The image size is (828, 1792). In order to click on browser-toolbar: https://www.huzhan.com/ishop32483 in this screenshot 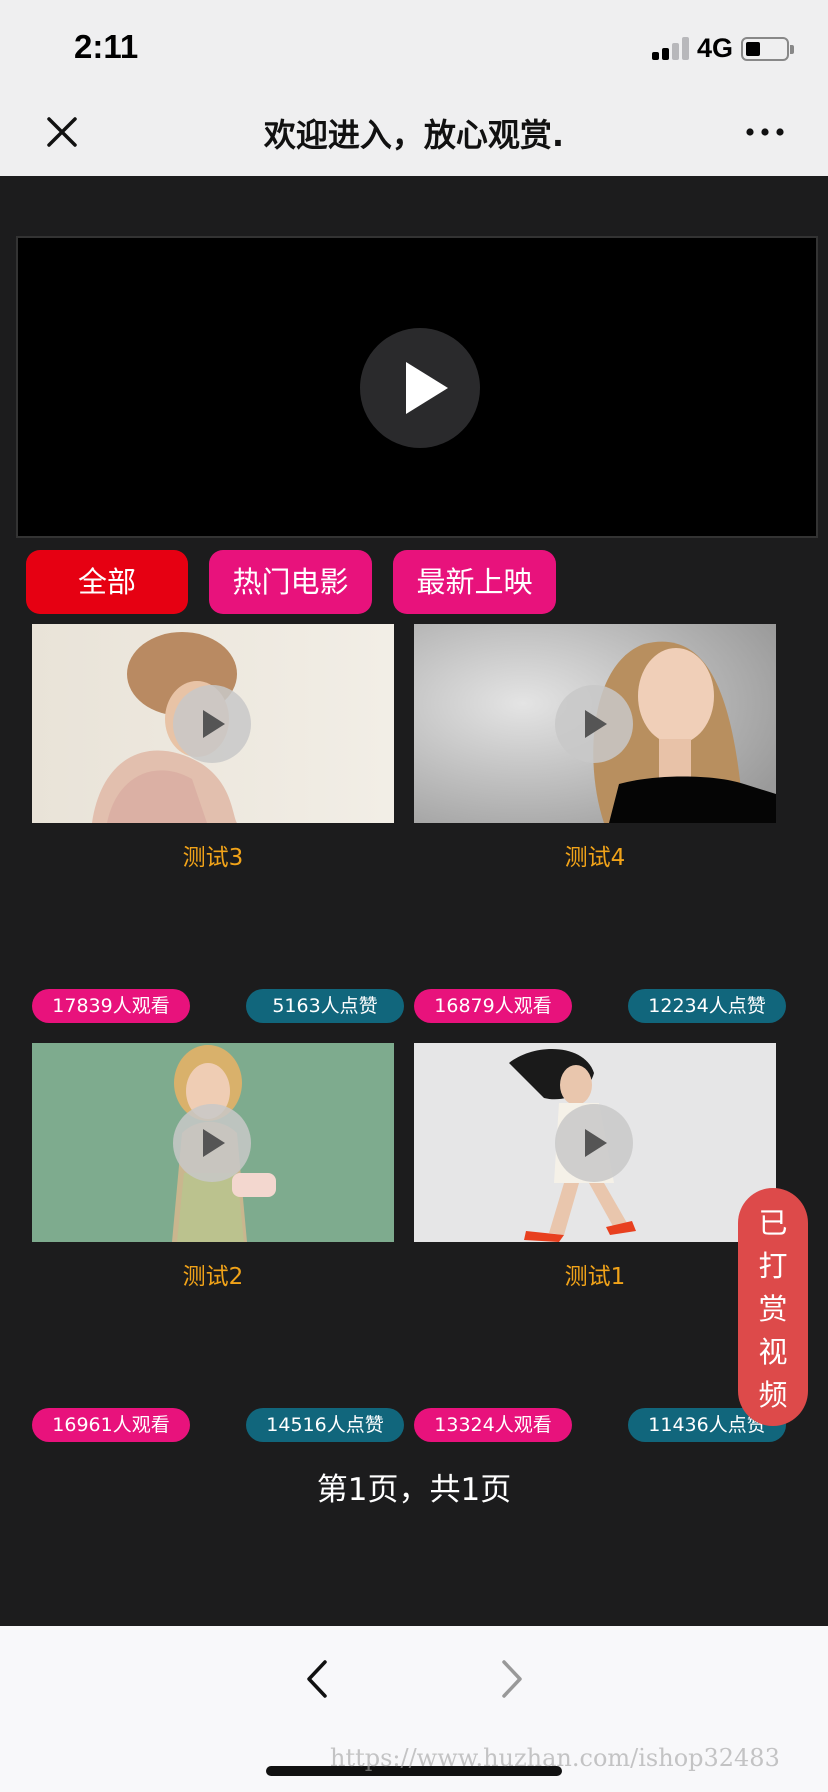, I will do `click(414, 1709)`.